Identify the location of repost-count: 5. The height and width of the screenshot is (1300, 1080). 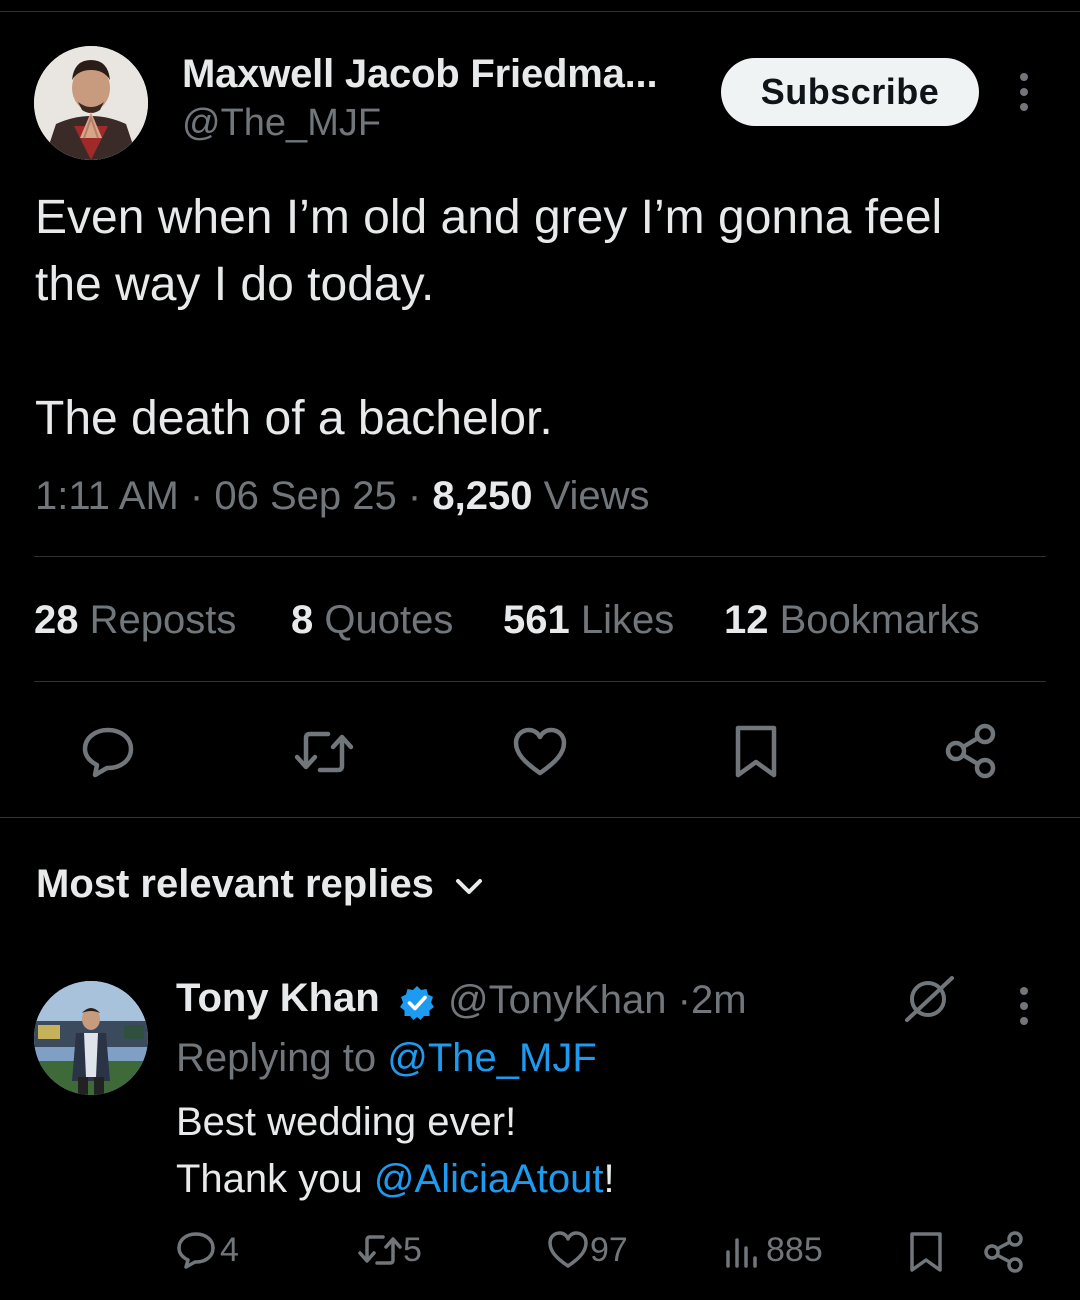
(412, 1249).